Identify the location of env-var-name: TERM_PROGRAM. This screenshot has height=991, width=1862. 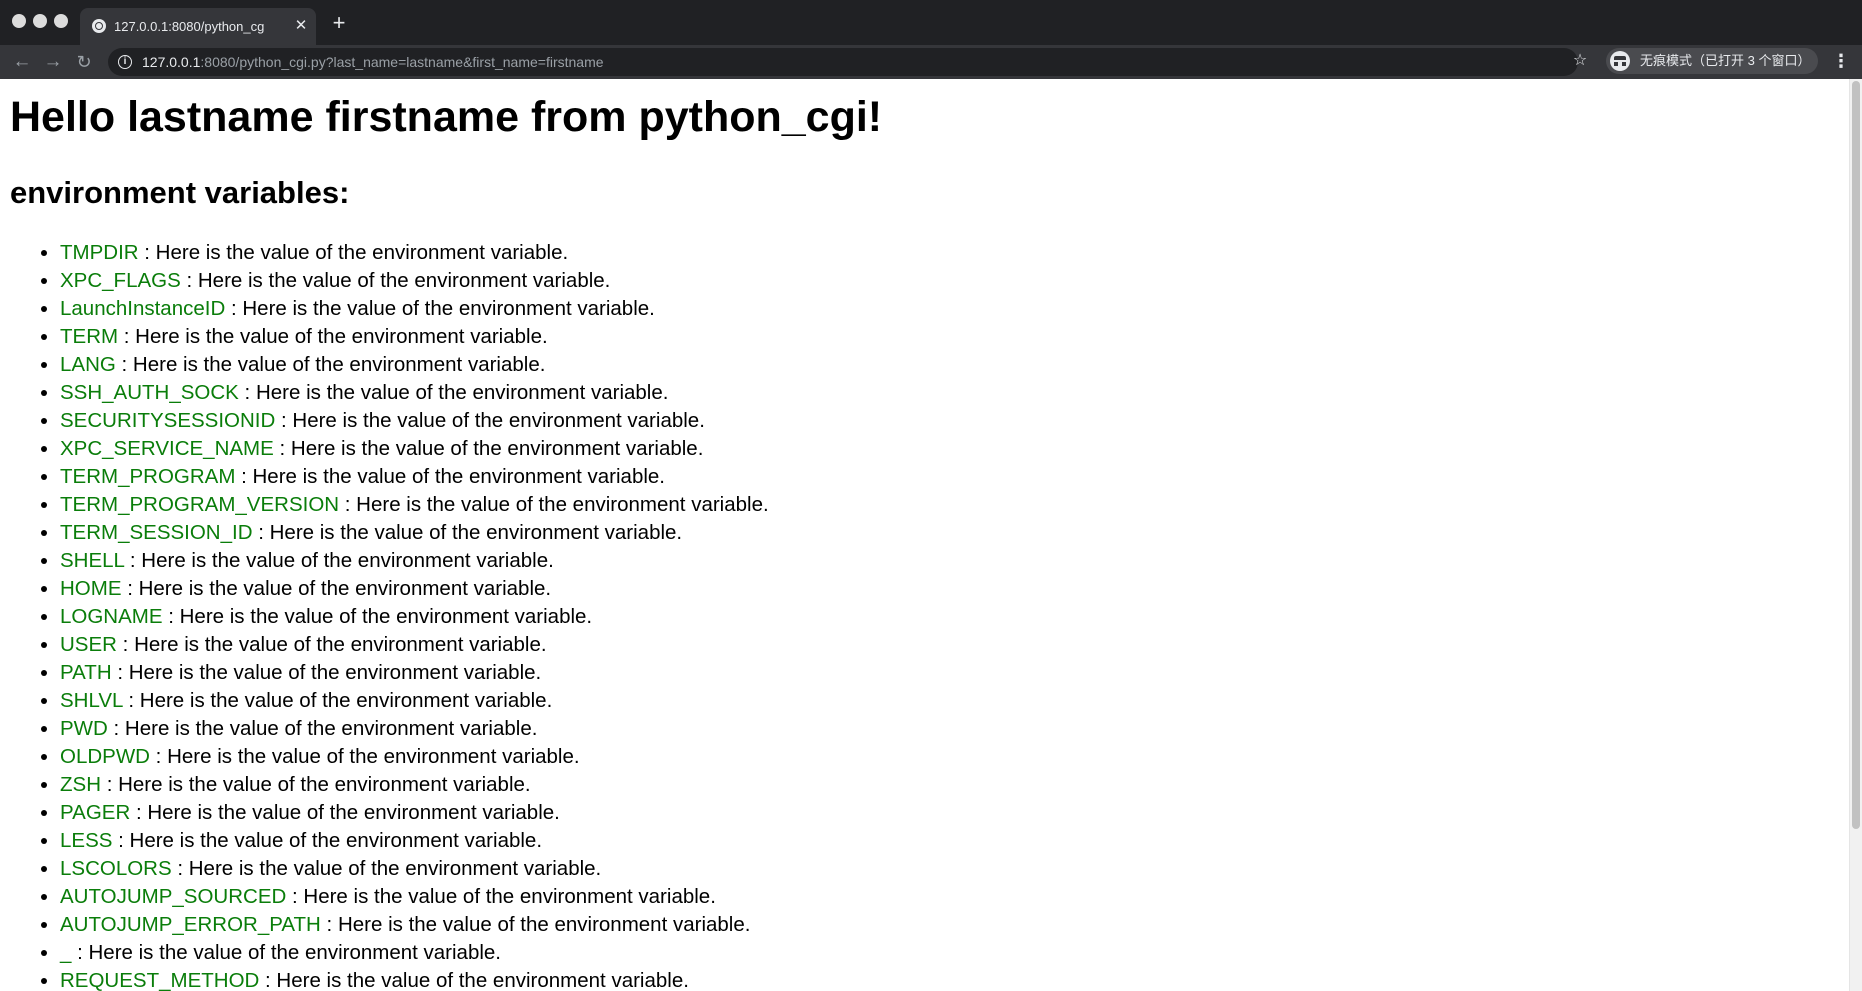
(148, 476).